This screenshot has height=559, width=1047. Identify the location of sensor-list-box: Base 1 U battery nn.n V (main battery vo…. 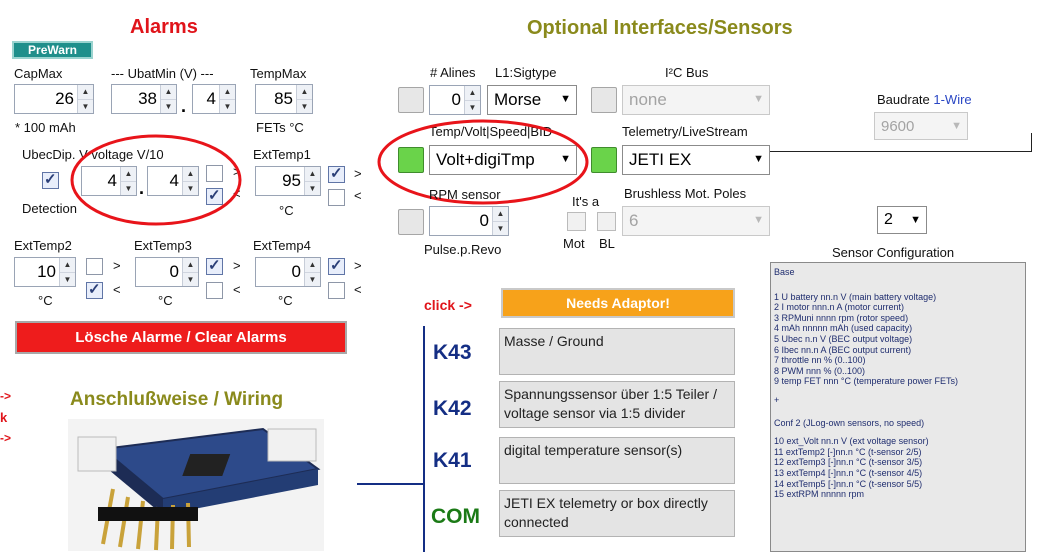
(898, 407).